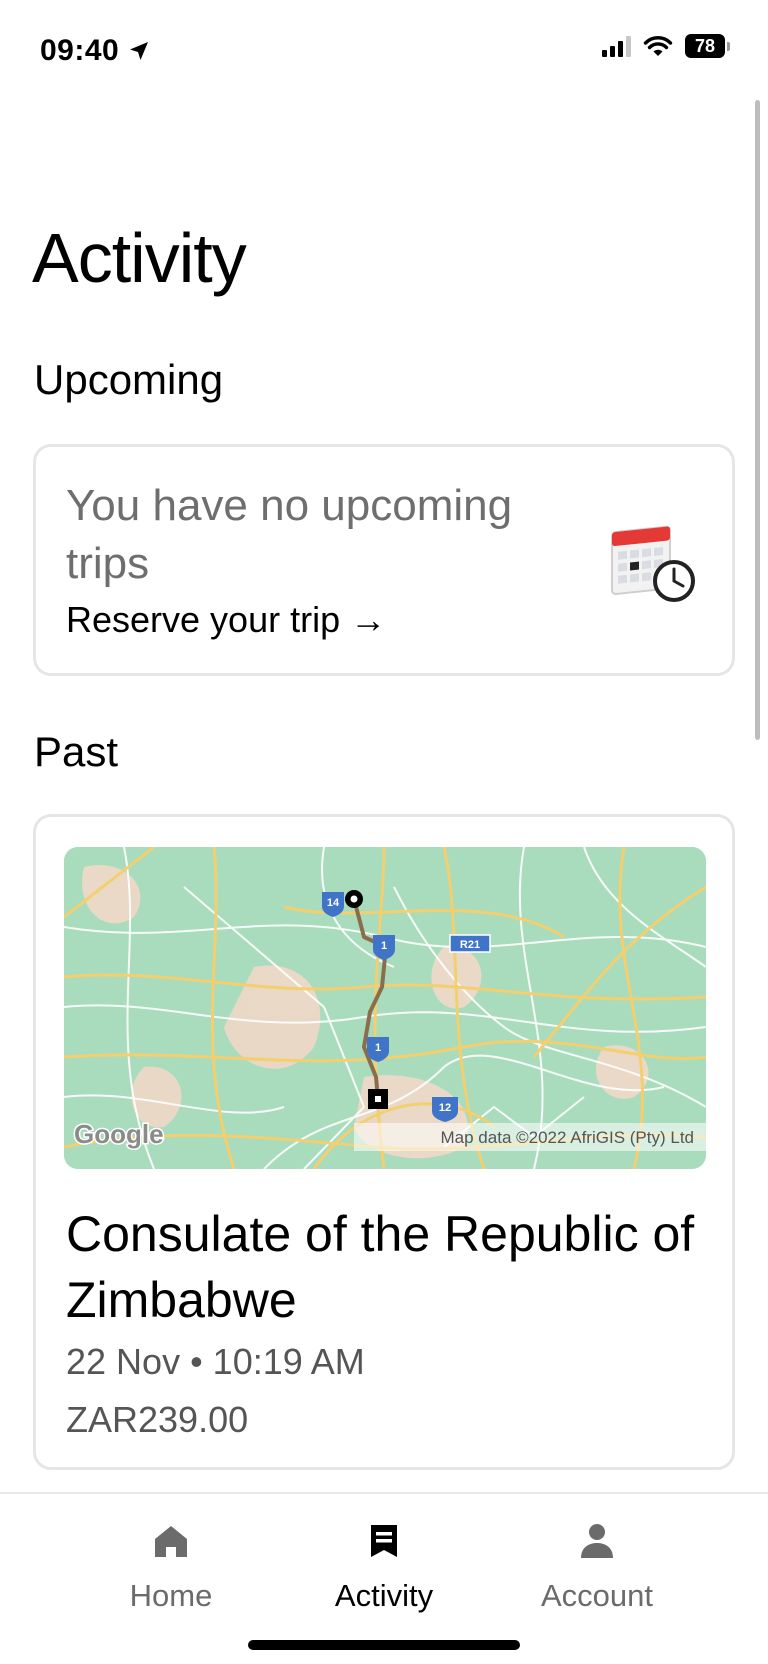  What do you see at coordinates (171, 1568) in the screenshot?
I see `nav-home: Home` at bounding box center [171, 1568].